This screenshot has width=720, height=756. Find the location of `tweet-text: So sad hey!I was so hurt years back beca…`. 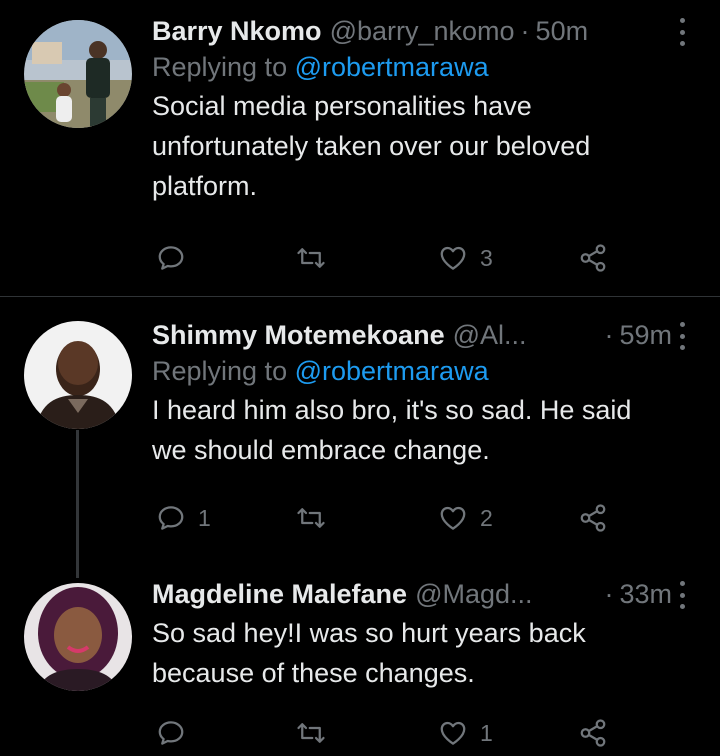

tweet-text: So sad hey!I was so hurt years back beca… is located at coordinates (426, 653).